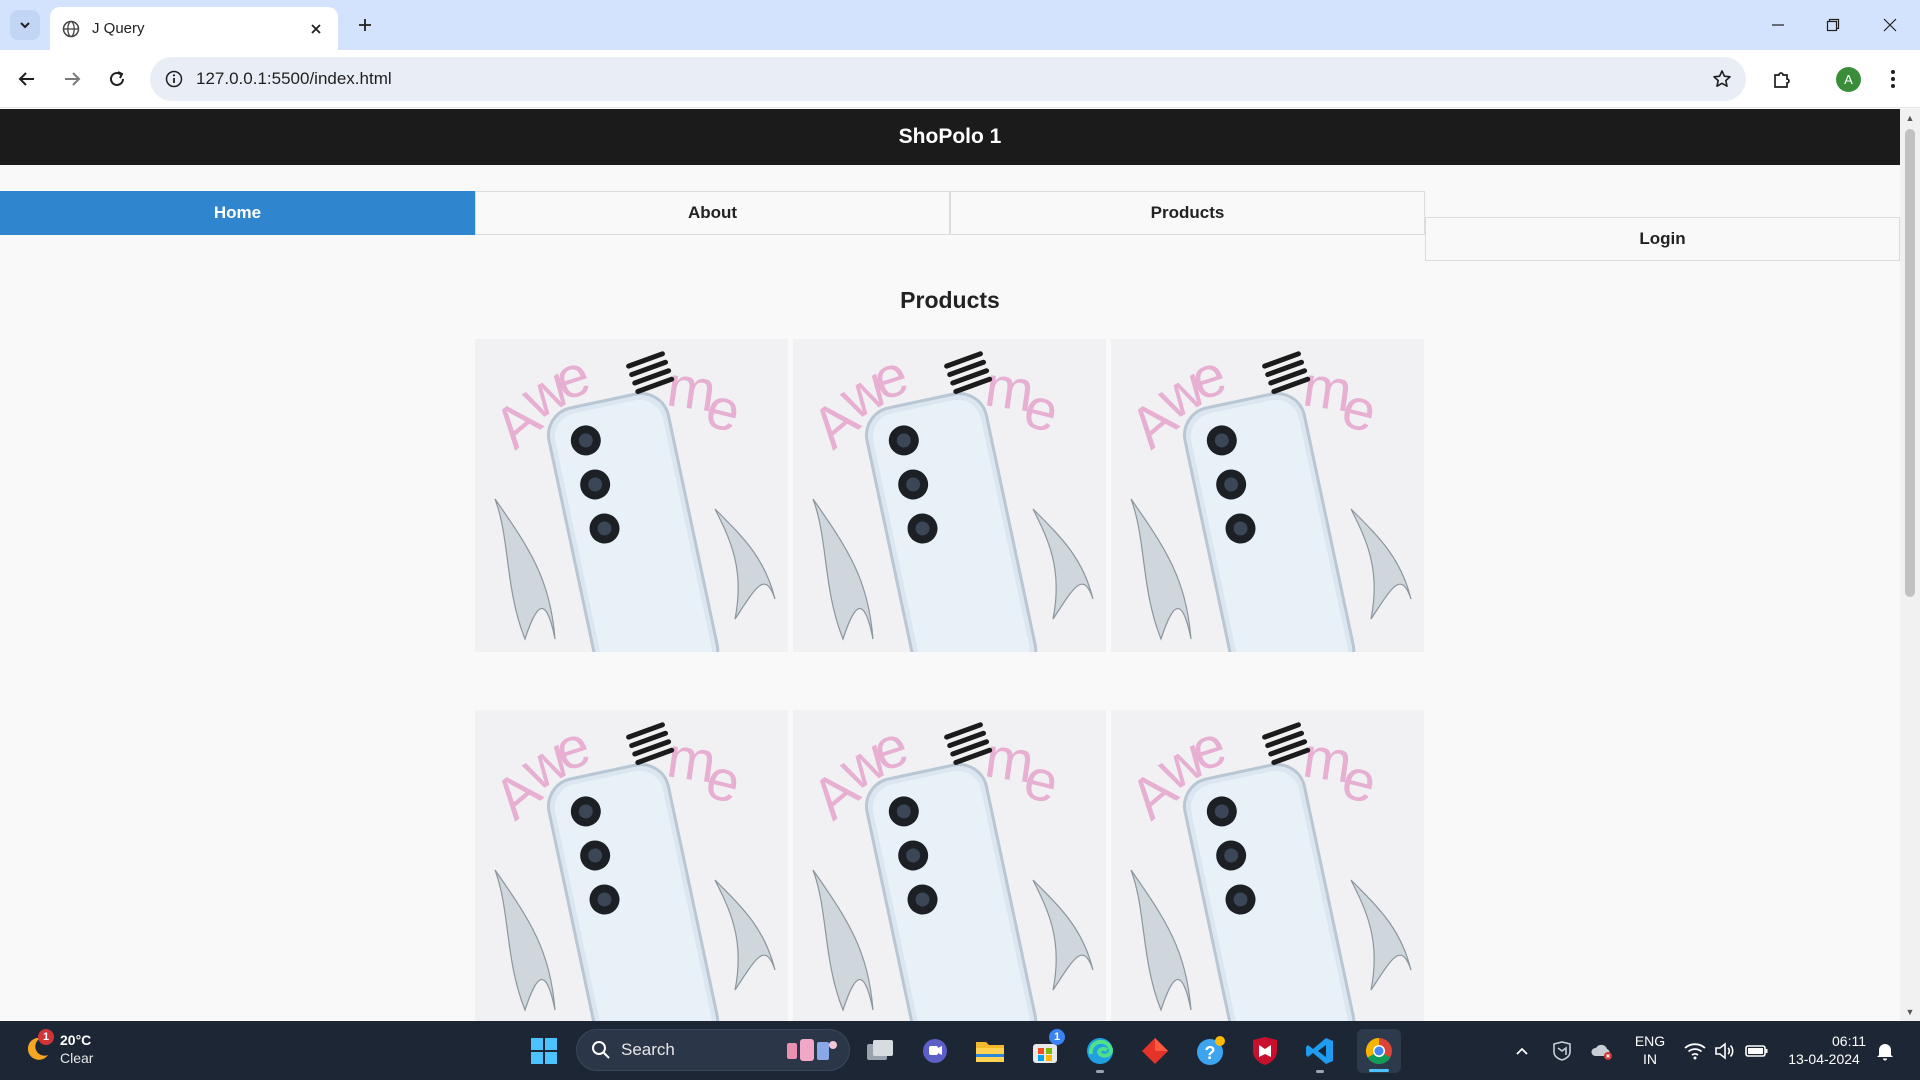  I want to click on clock: 06:11 13-04-2024, so click(1824, 1050).